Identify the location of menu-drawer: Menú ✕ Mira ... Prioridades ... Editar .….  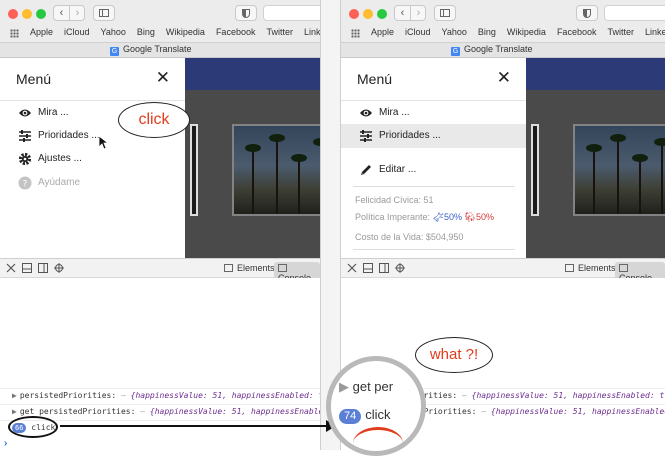
(433, 158).